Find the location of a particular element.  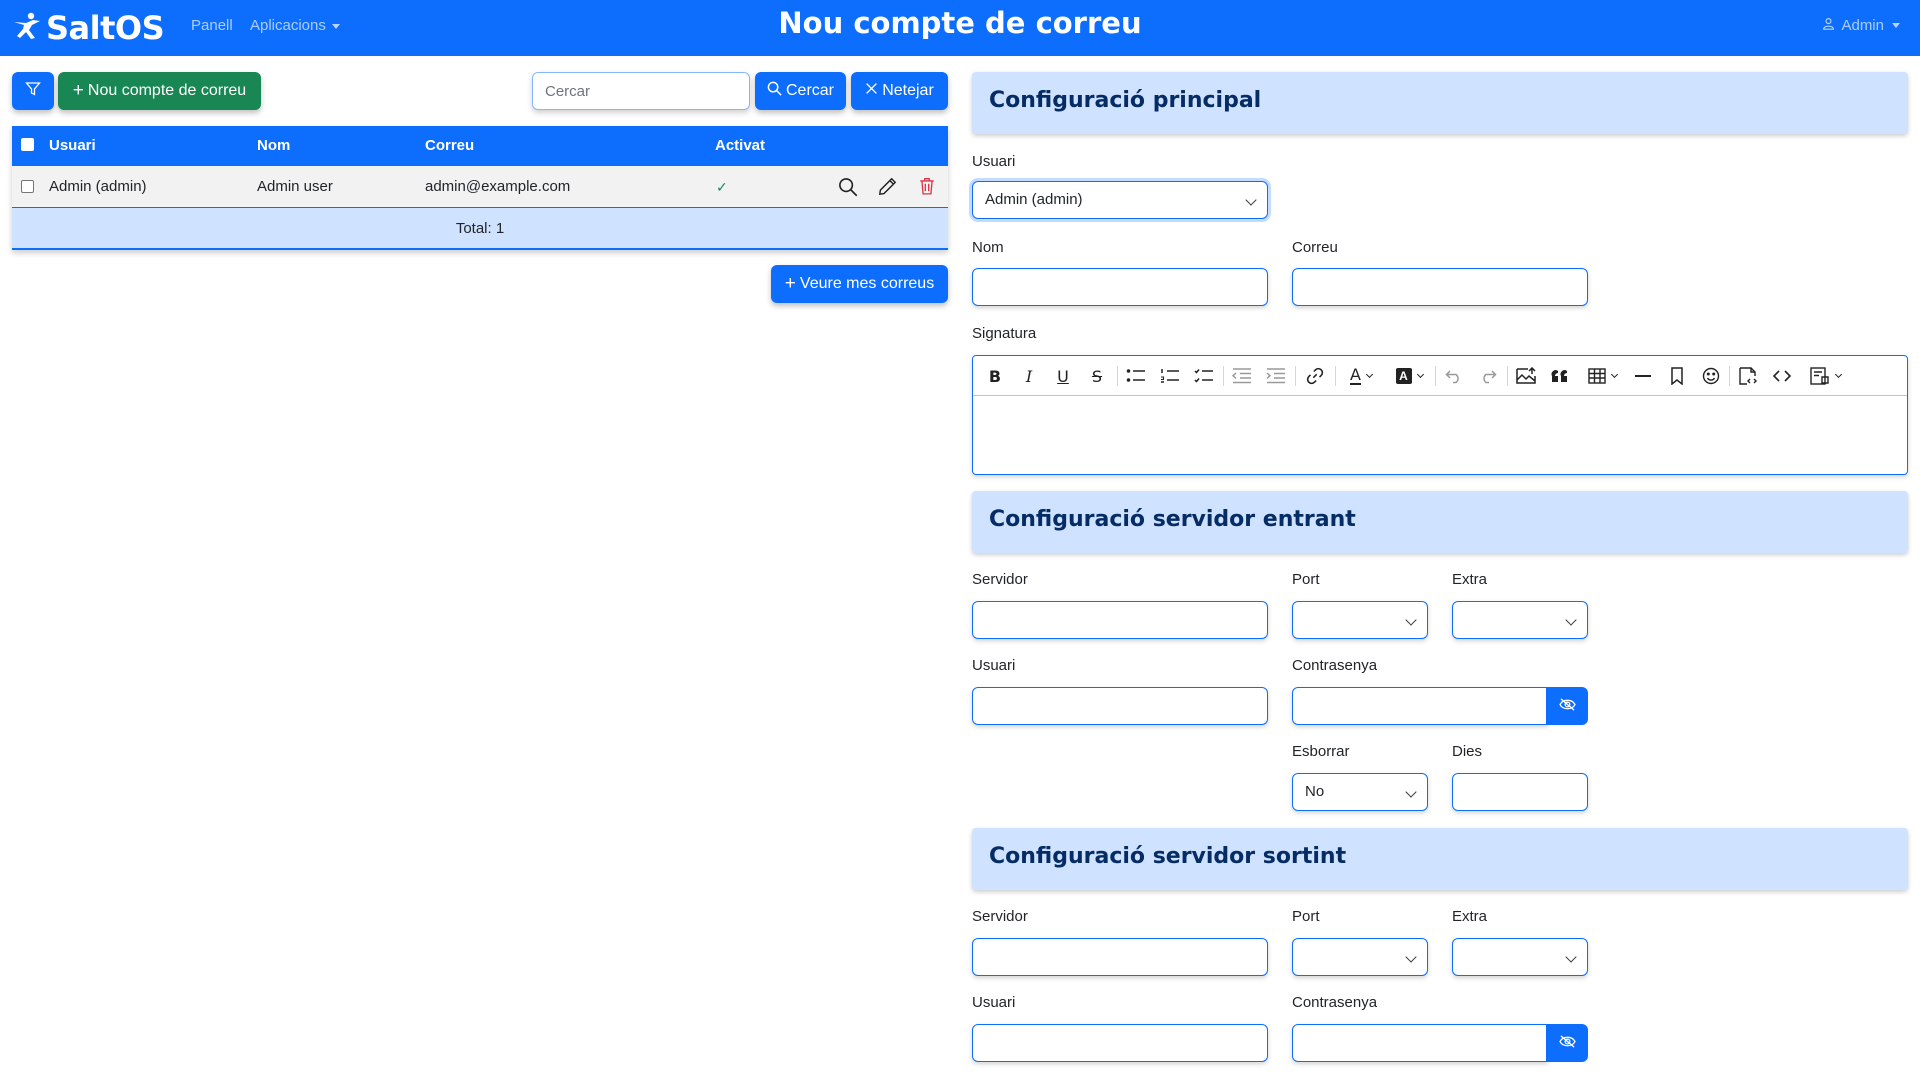

templates-icon is located at coordinates (1825, 376).